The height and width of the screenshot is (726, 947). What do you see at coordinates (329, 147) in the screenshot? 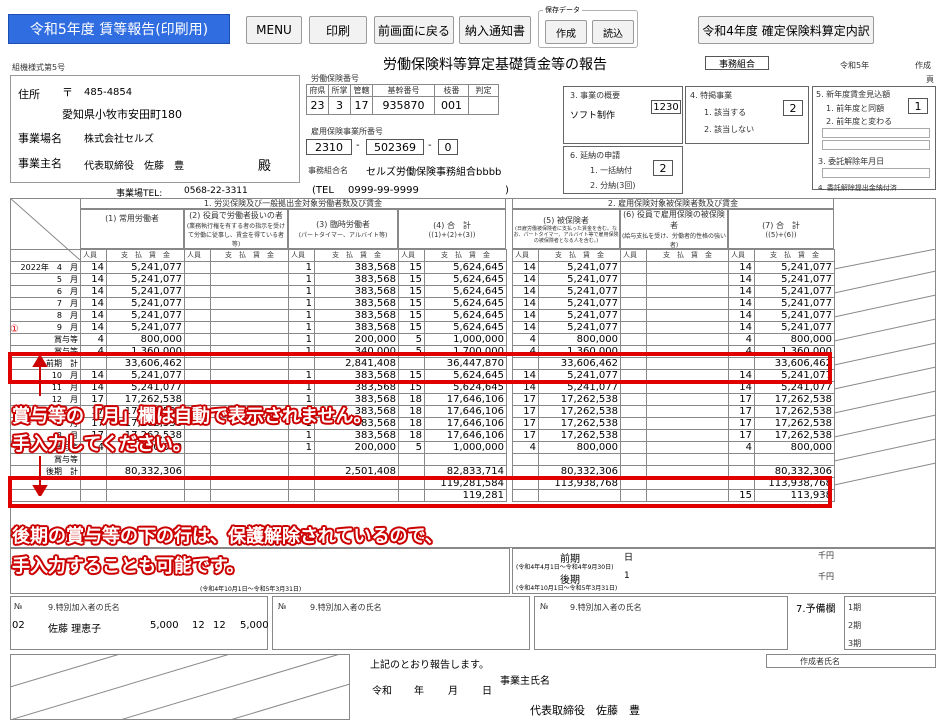
I see `emp-no-1: 2310` at bounding box center [329, 147].